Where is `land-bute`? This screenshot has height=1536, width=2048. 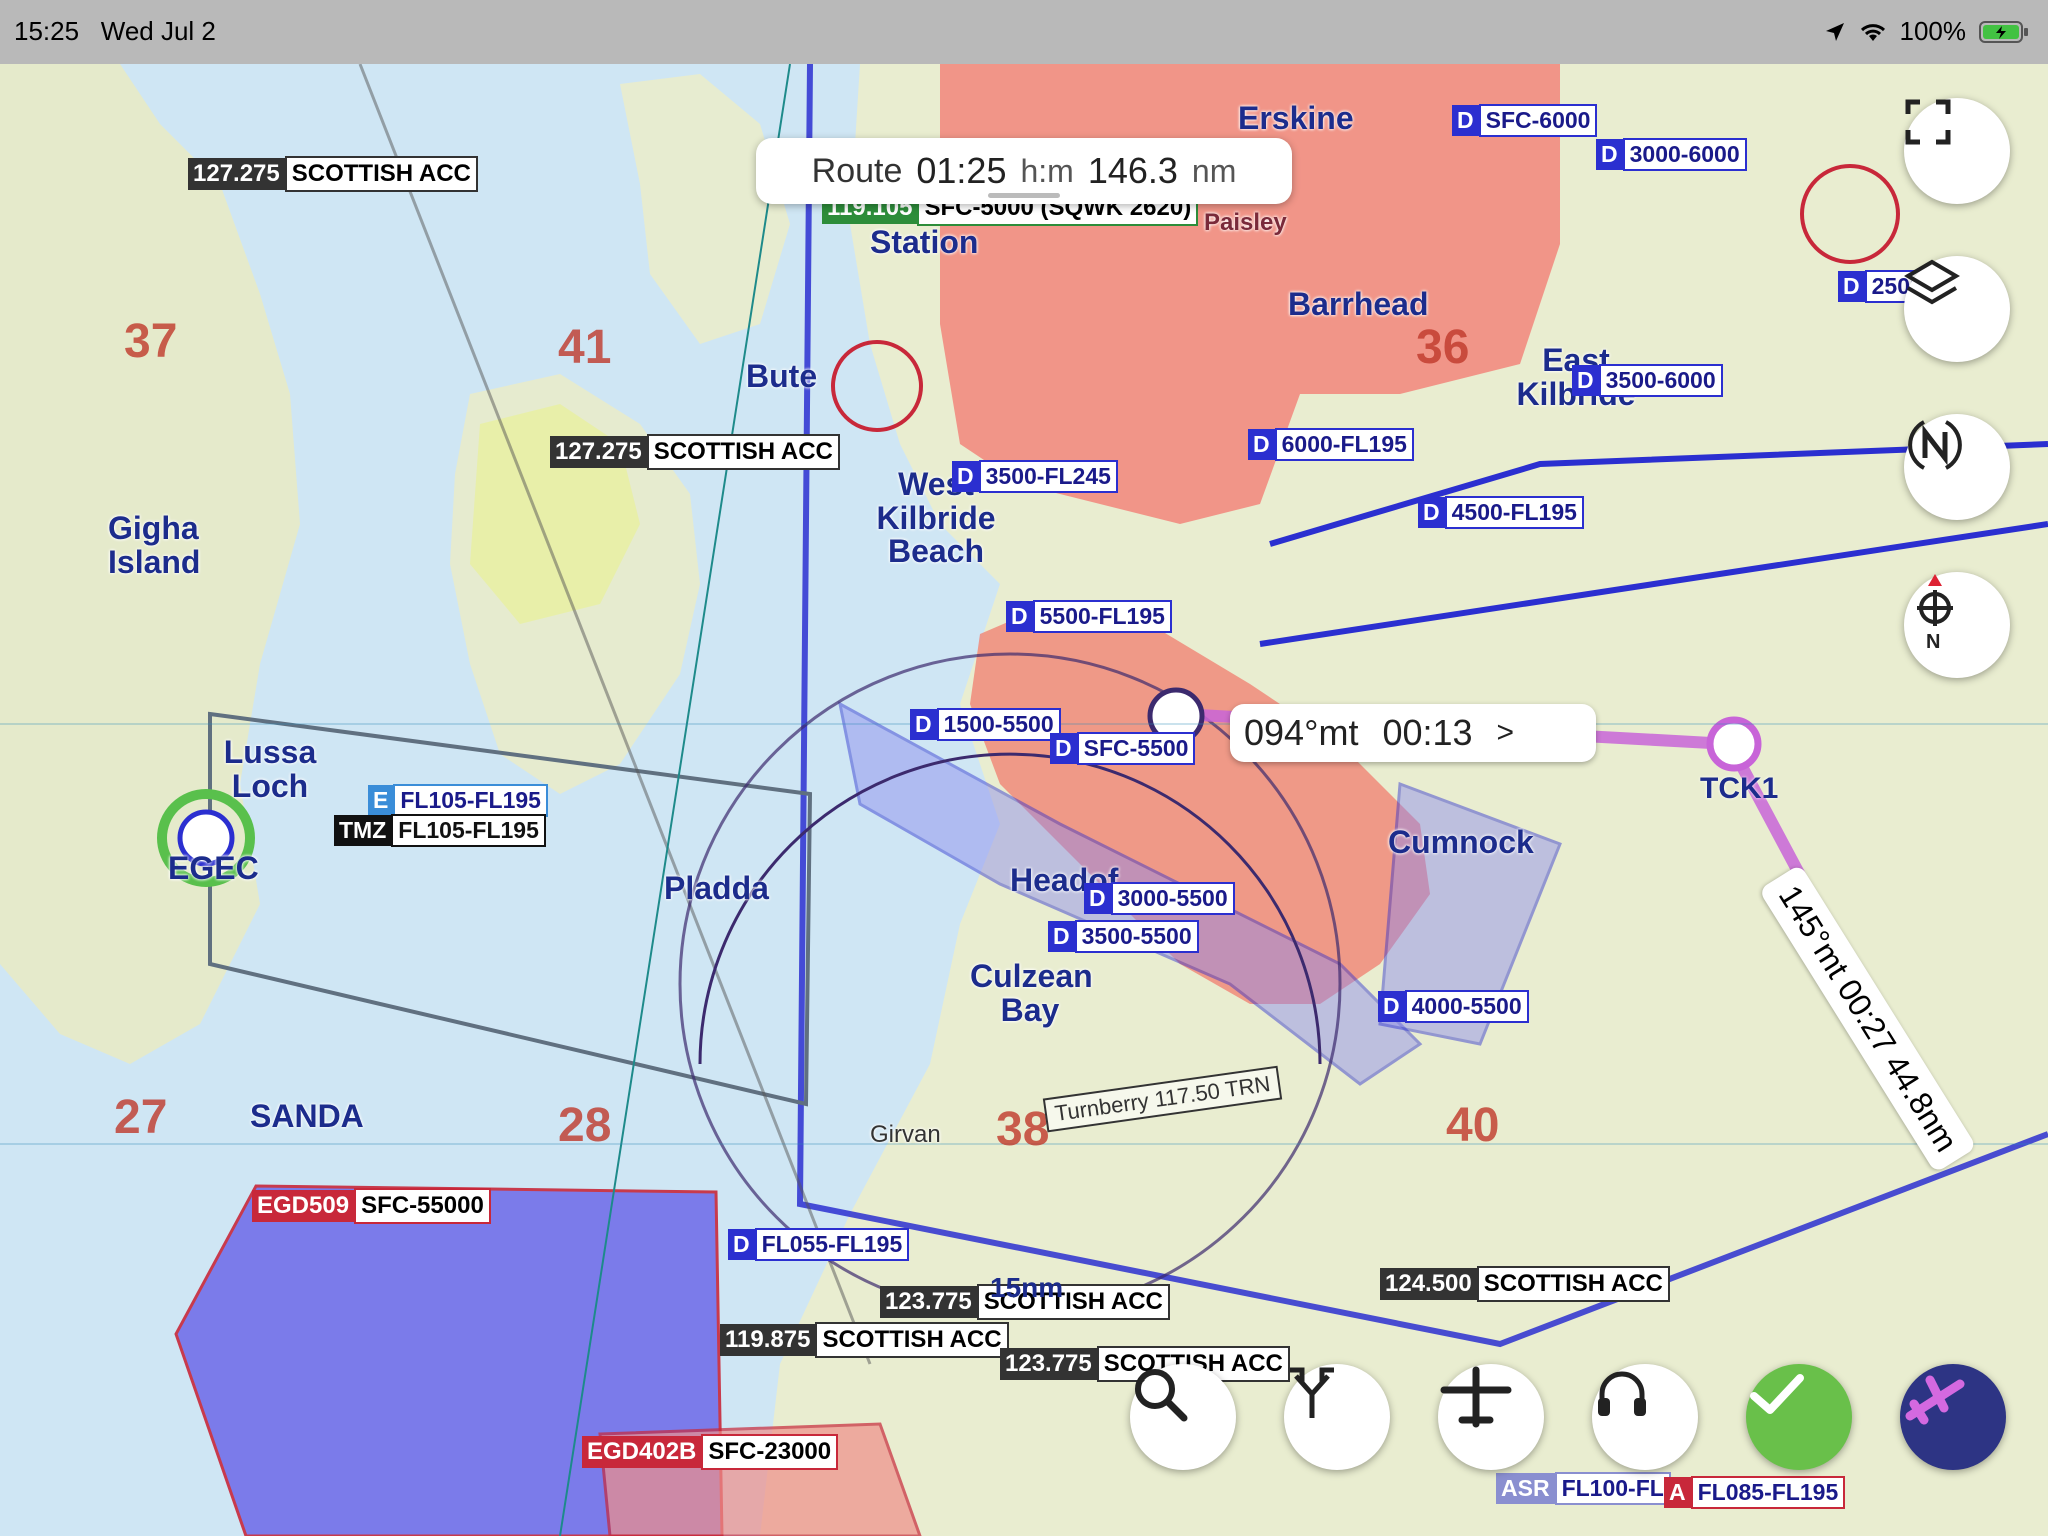
land-bute is located at coordinates (705, 209).